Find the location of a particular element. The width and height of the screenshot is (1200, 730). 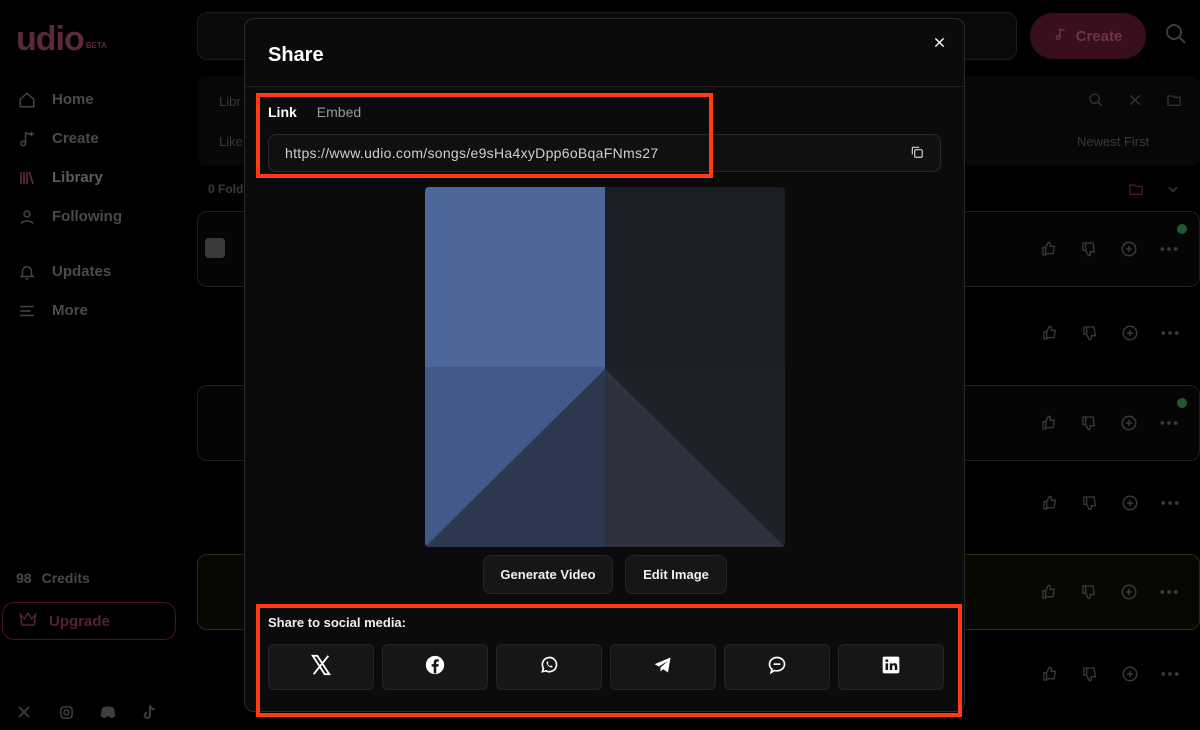

share-linkedin-button is located at coordinates (891, 667).